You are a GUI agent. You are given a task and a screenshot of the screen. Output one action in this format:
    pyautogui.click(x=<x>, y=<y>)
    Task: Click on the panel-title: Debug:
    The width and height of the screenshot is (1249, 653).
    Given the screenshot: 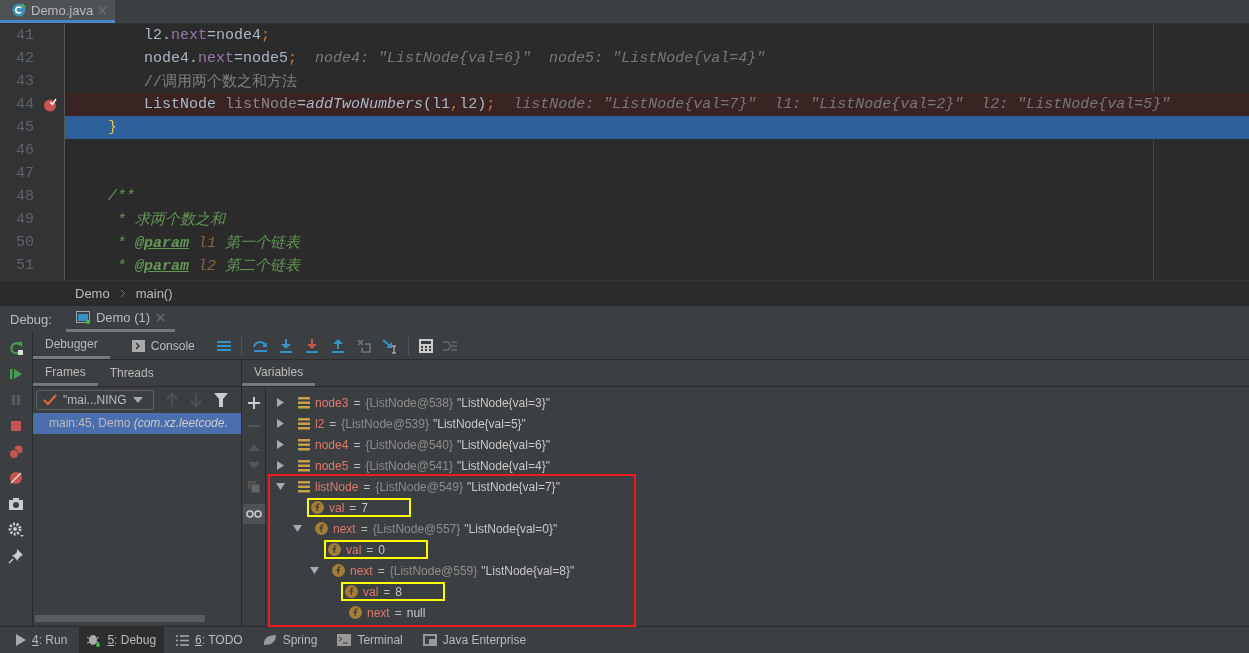 What is the action you would take?
    pyautogui.click(x=31, y=319)
    